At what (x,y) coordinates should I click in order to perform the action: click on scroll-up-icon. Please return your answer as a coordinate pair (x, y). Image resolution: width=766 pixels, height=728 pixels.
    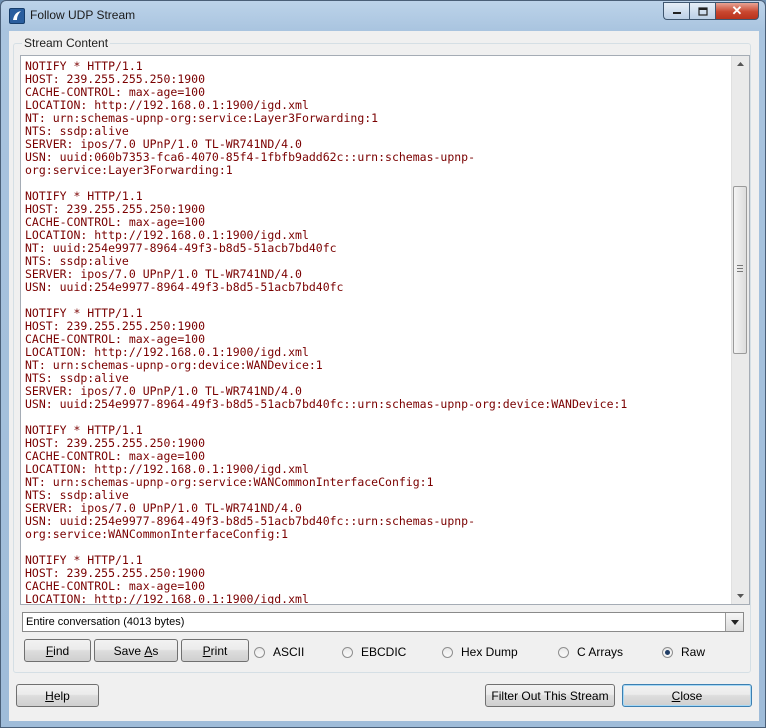
    Looking at the image, I should click on (740, 64).